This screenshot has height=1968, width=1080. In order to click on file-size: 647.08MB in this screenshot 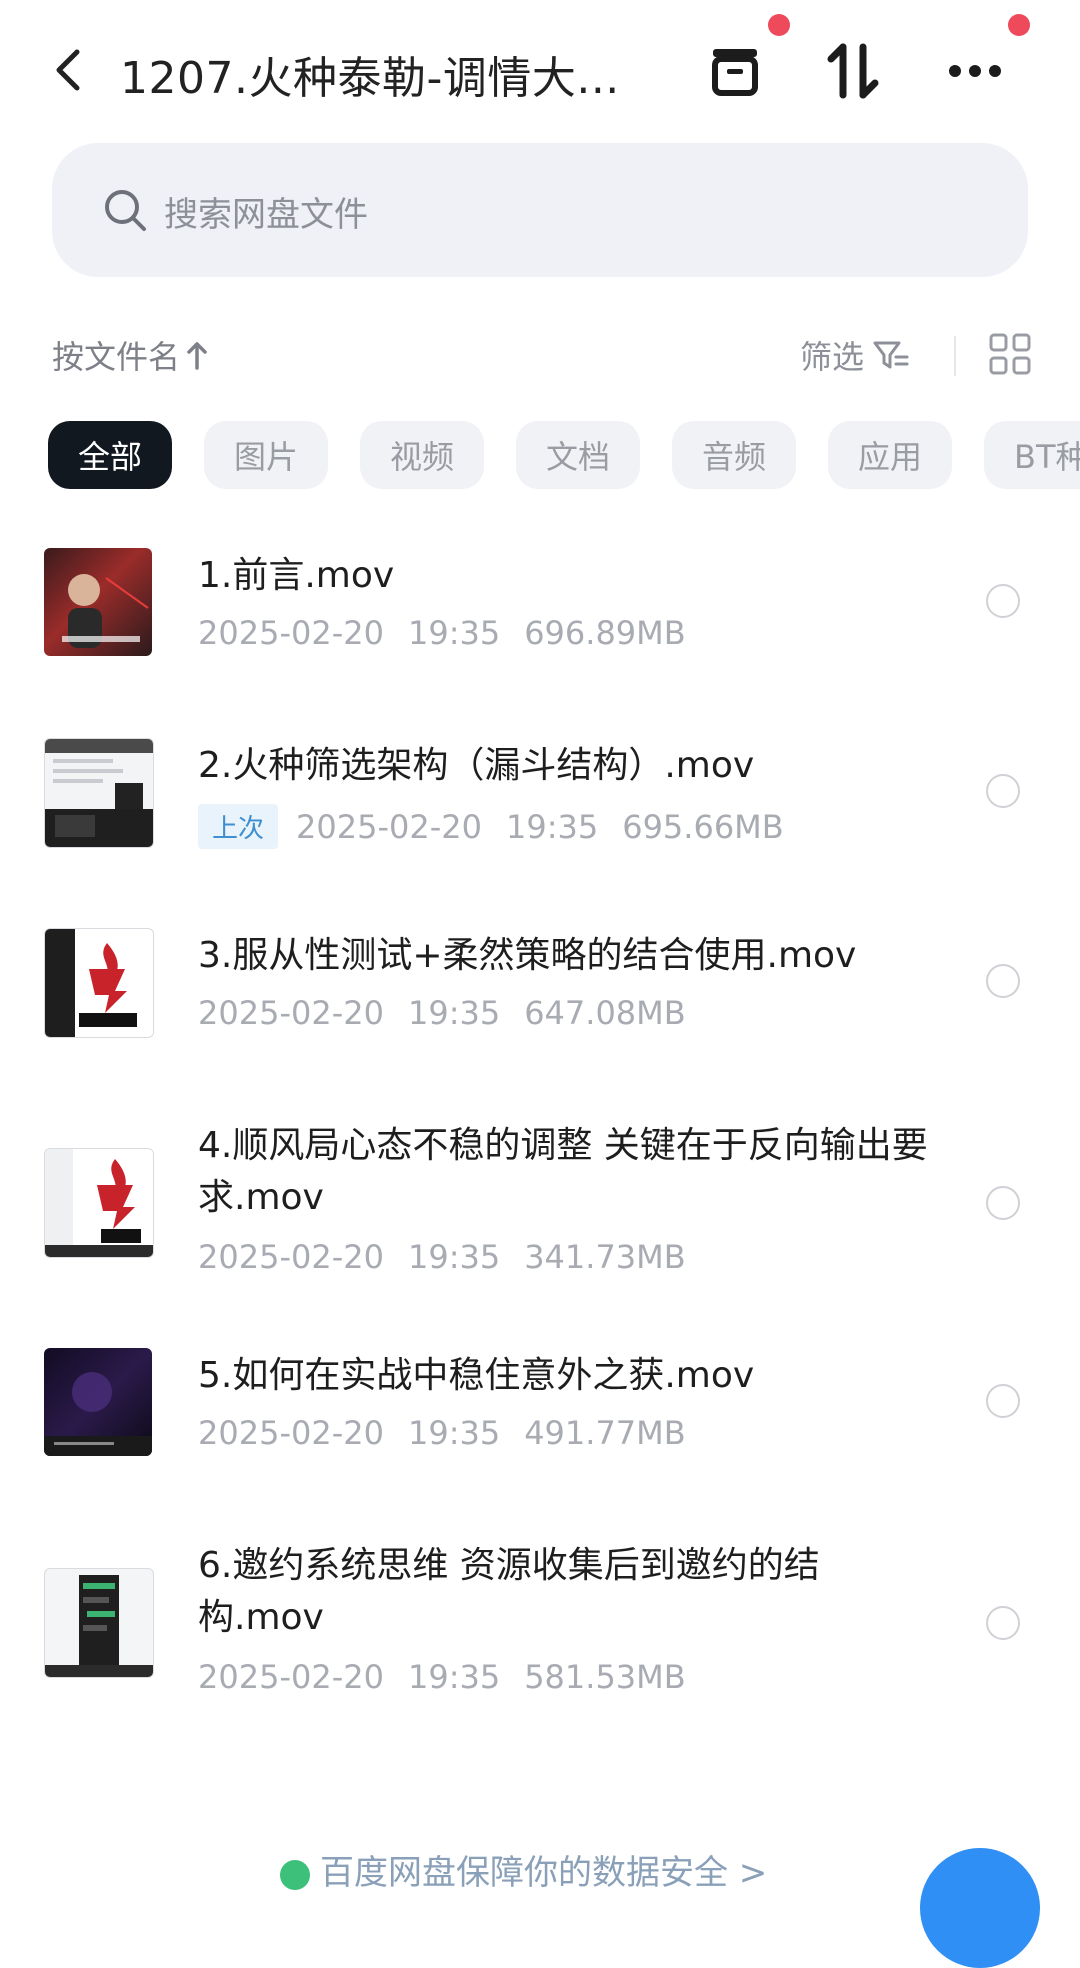, I will do `click(605, 1013)`.